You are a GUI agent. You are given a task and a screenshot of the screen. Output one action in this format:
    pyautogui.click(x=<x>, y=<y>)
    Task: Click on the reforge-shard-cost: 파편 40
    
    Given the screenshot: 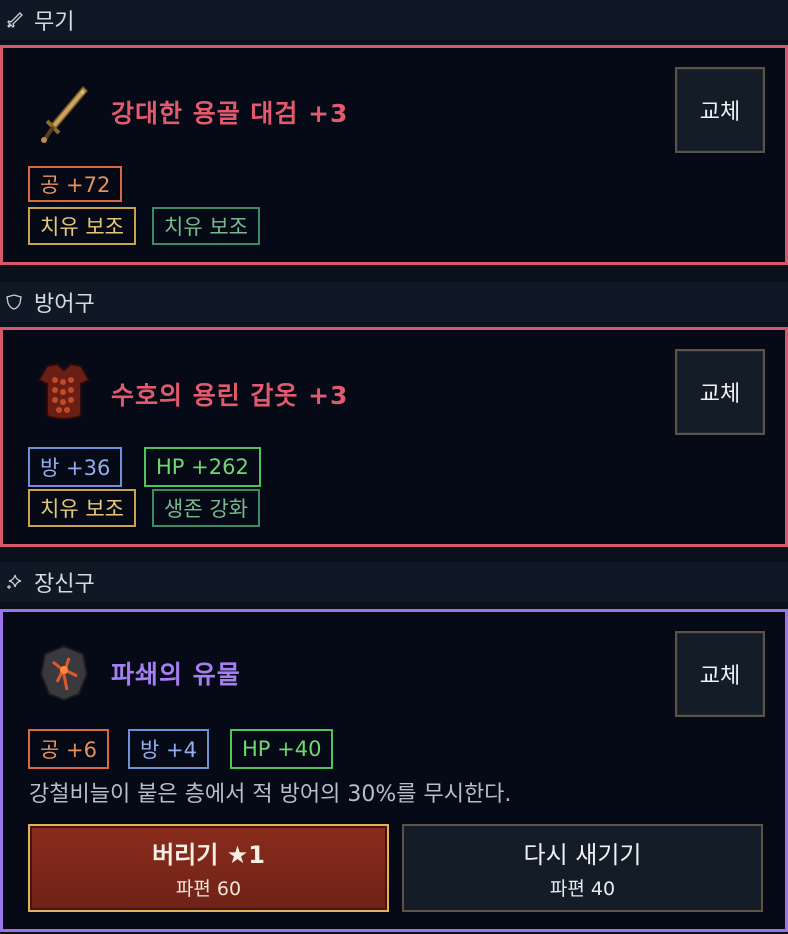 What is the action you would take?
    pyautogui.click(x=582, y=889)
    